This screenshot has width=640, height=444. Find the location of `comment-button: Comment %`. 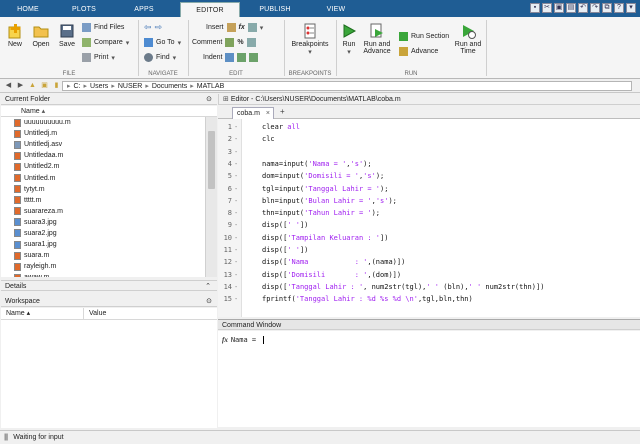

comment-button: Comment % is located at coordinates (224, 42).